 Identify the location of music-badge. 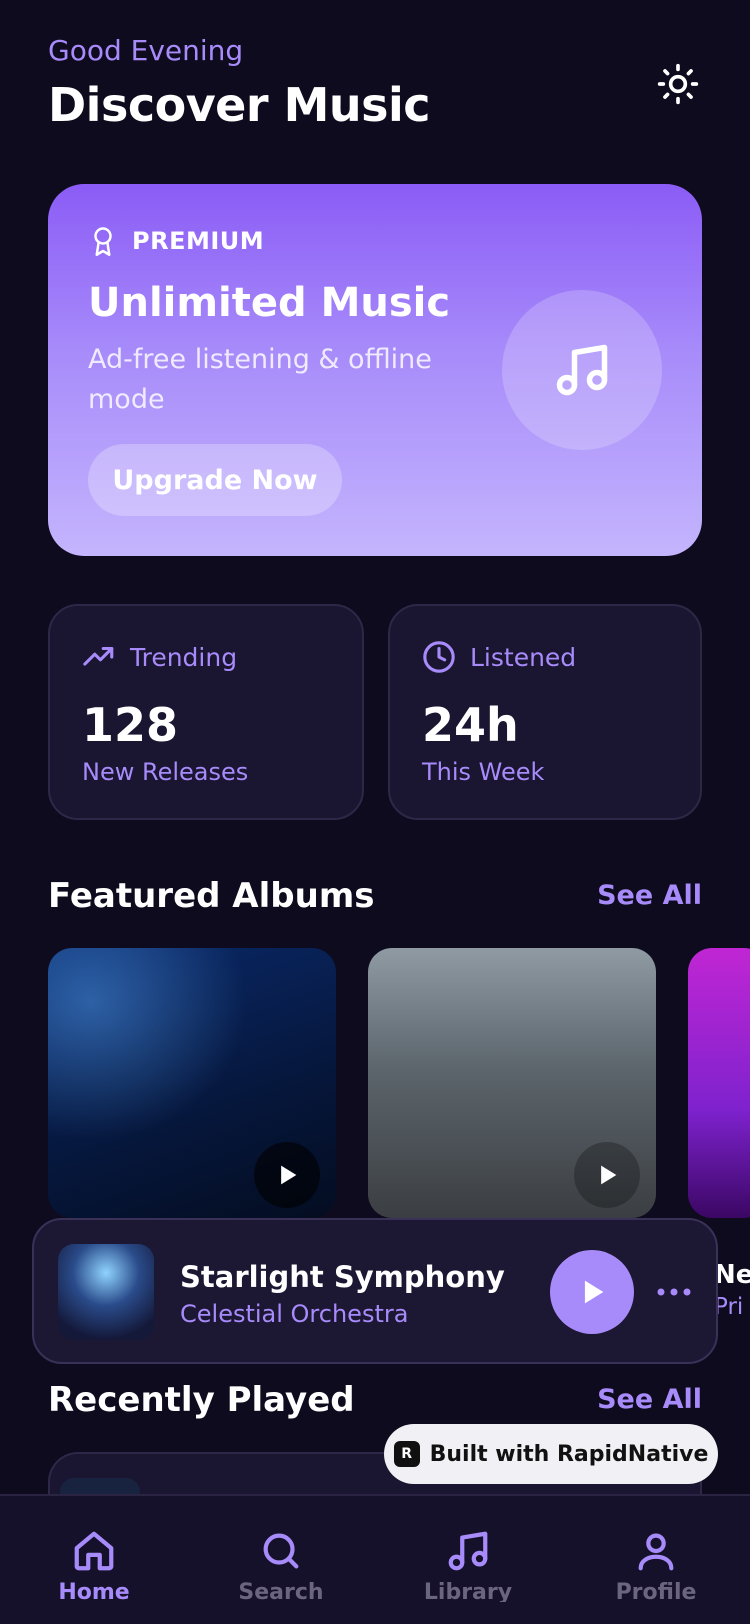
(582, 370).